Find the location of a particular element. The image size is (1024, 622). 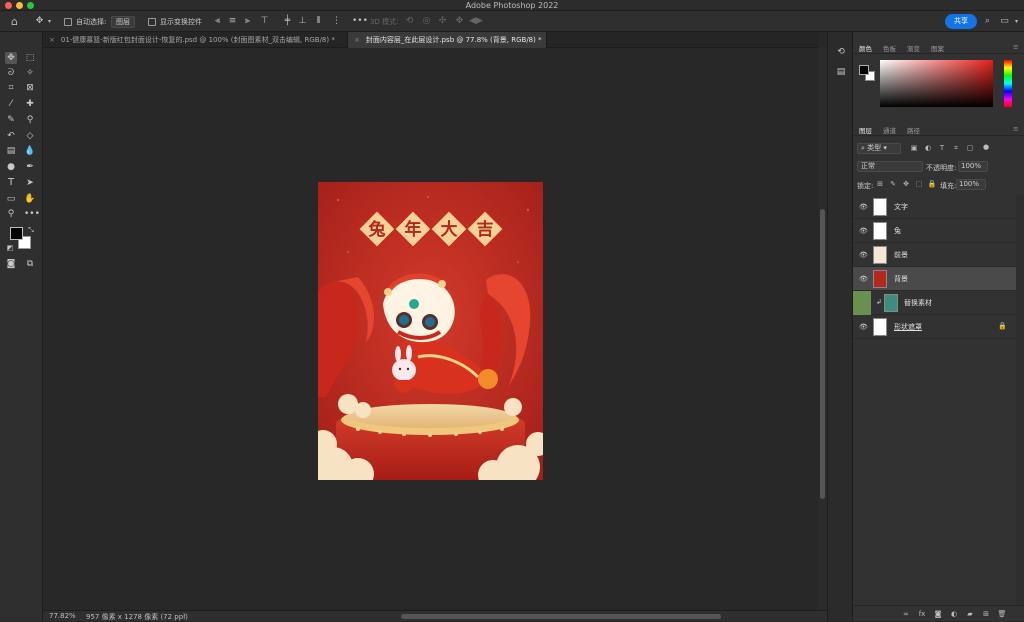

chevron-down-icon: ▾ is located at coordinates (49, 21).